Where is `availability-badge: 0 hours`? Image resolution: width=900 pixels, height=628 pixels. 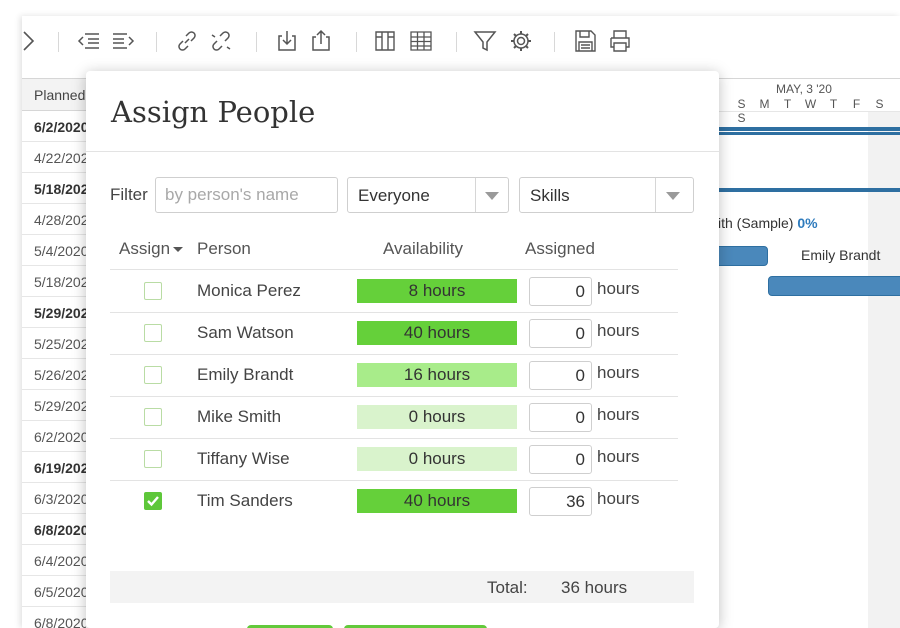 availability-badge: 0 hours is located at coordinates (437, 417).